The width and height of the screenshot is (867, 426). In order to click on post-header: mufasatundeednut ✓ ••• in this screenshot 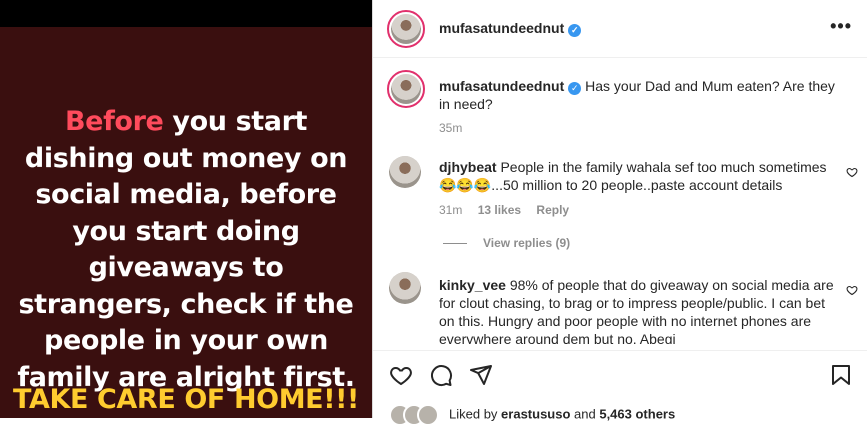, I will do `click(620, 29)`.